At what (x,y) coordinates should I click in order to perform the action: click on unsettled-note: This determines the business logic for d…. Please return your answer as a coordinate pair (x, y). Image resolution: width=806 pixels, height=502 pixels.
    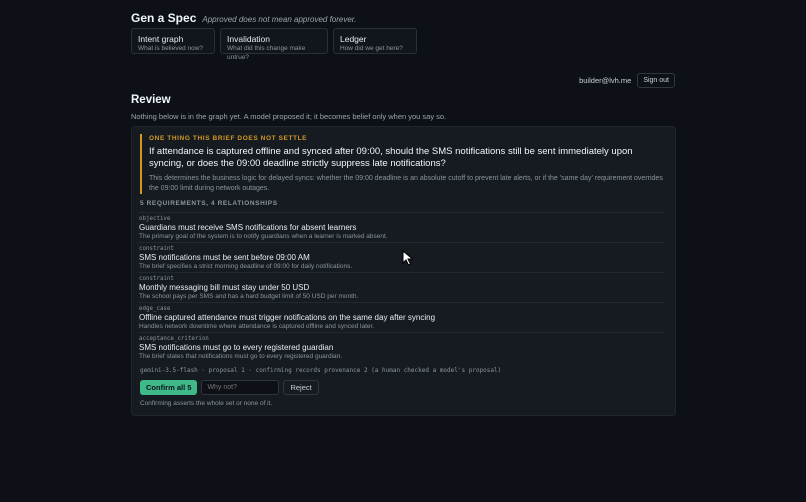
    Looking at the image, I should click on (406, 183).